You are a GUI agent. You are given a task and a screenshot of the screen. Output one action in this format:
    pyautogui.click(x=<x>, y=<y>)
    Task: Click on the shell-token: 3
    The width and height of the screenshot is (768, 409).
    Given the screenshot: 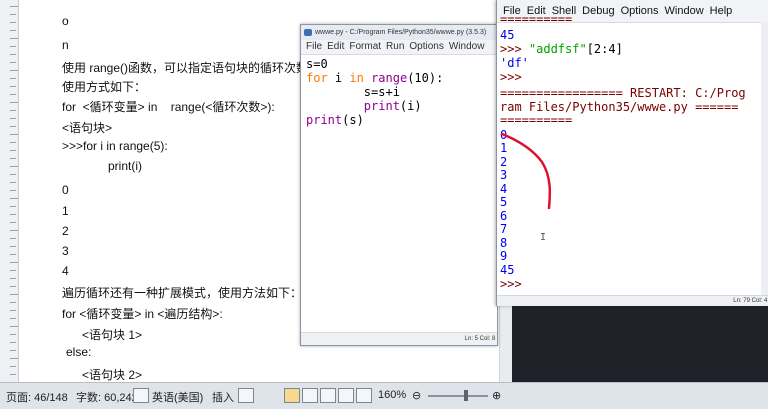 What is the action you would take?
    pyautogui.click(x=504, y=175)
    